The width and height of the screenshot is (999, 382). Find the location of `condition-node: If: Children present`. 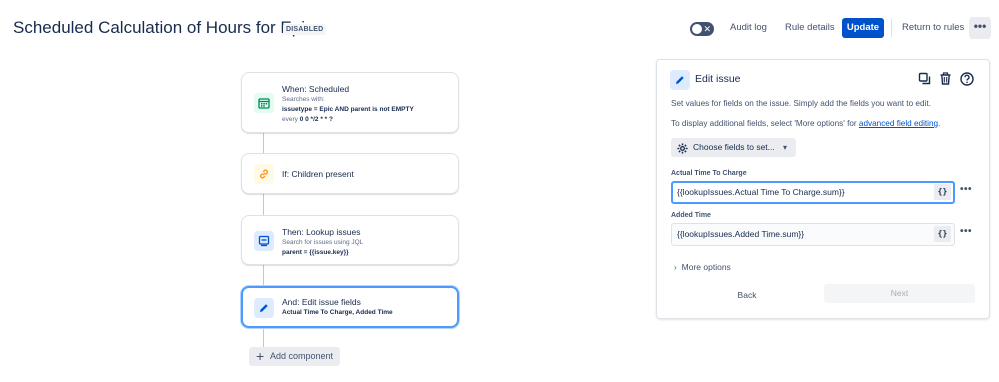

condition-node: If: Children present is located at coordinates (350, 173).